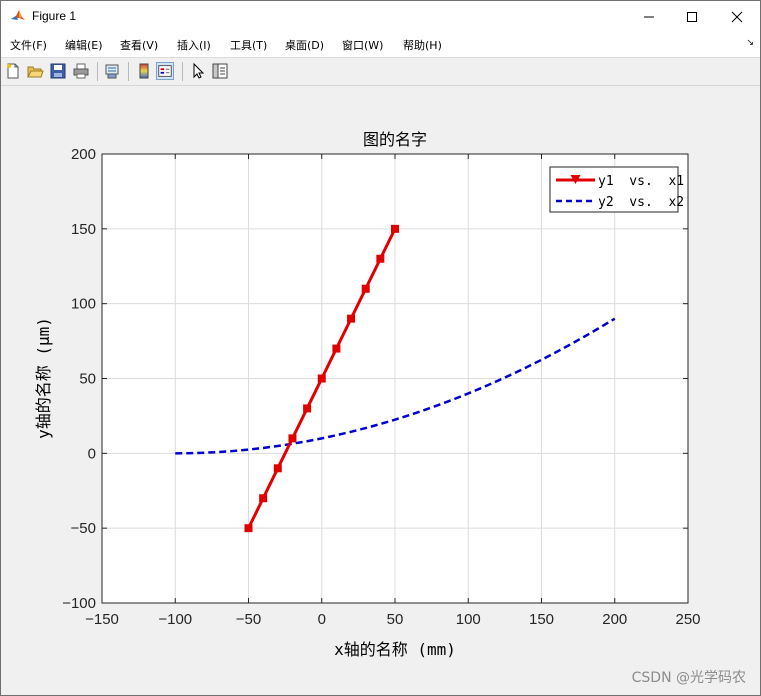 The image size is (761, 696). What do you see at coordinates (28, 45) in the screenshot?
I see `menu-file: 文件(F)` at bounding box center [28, 45].